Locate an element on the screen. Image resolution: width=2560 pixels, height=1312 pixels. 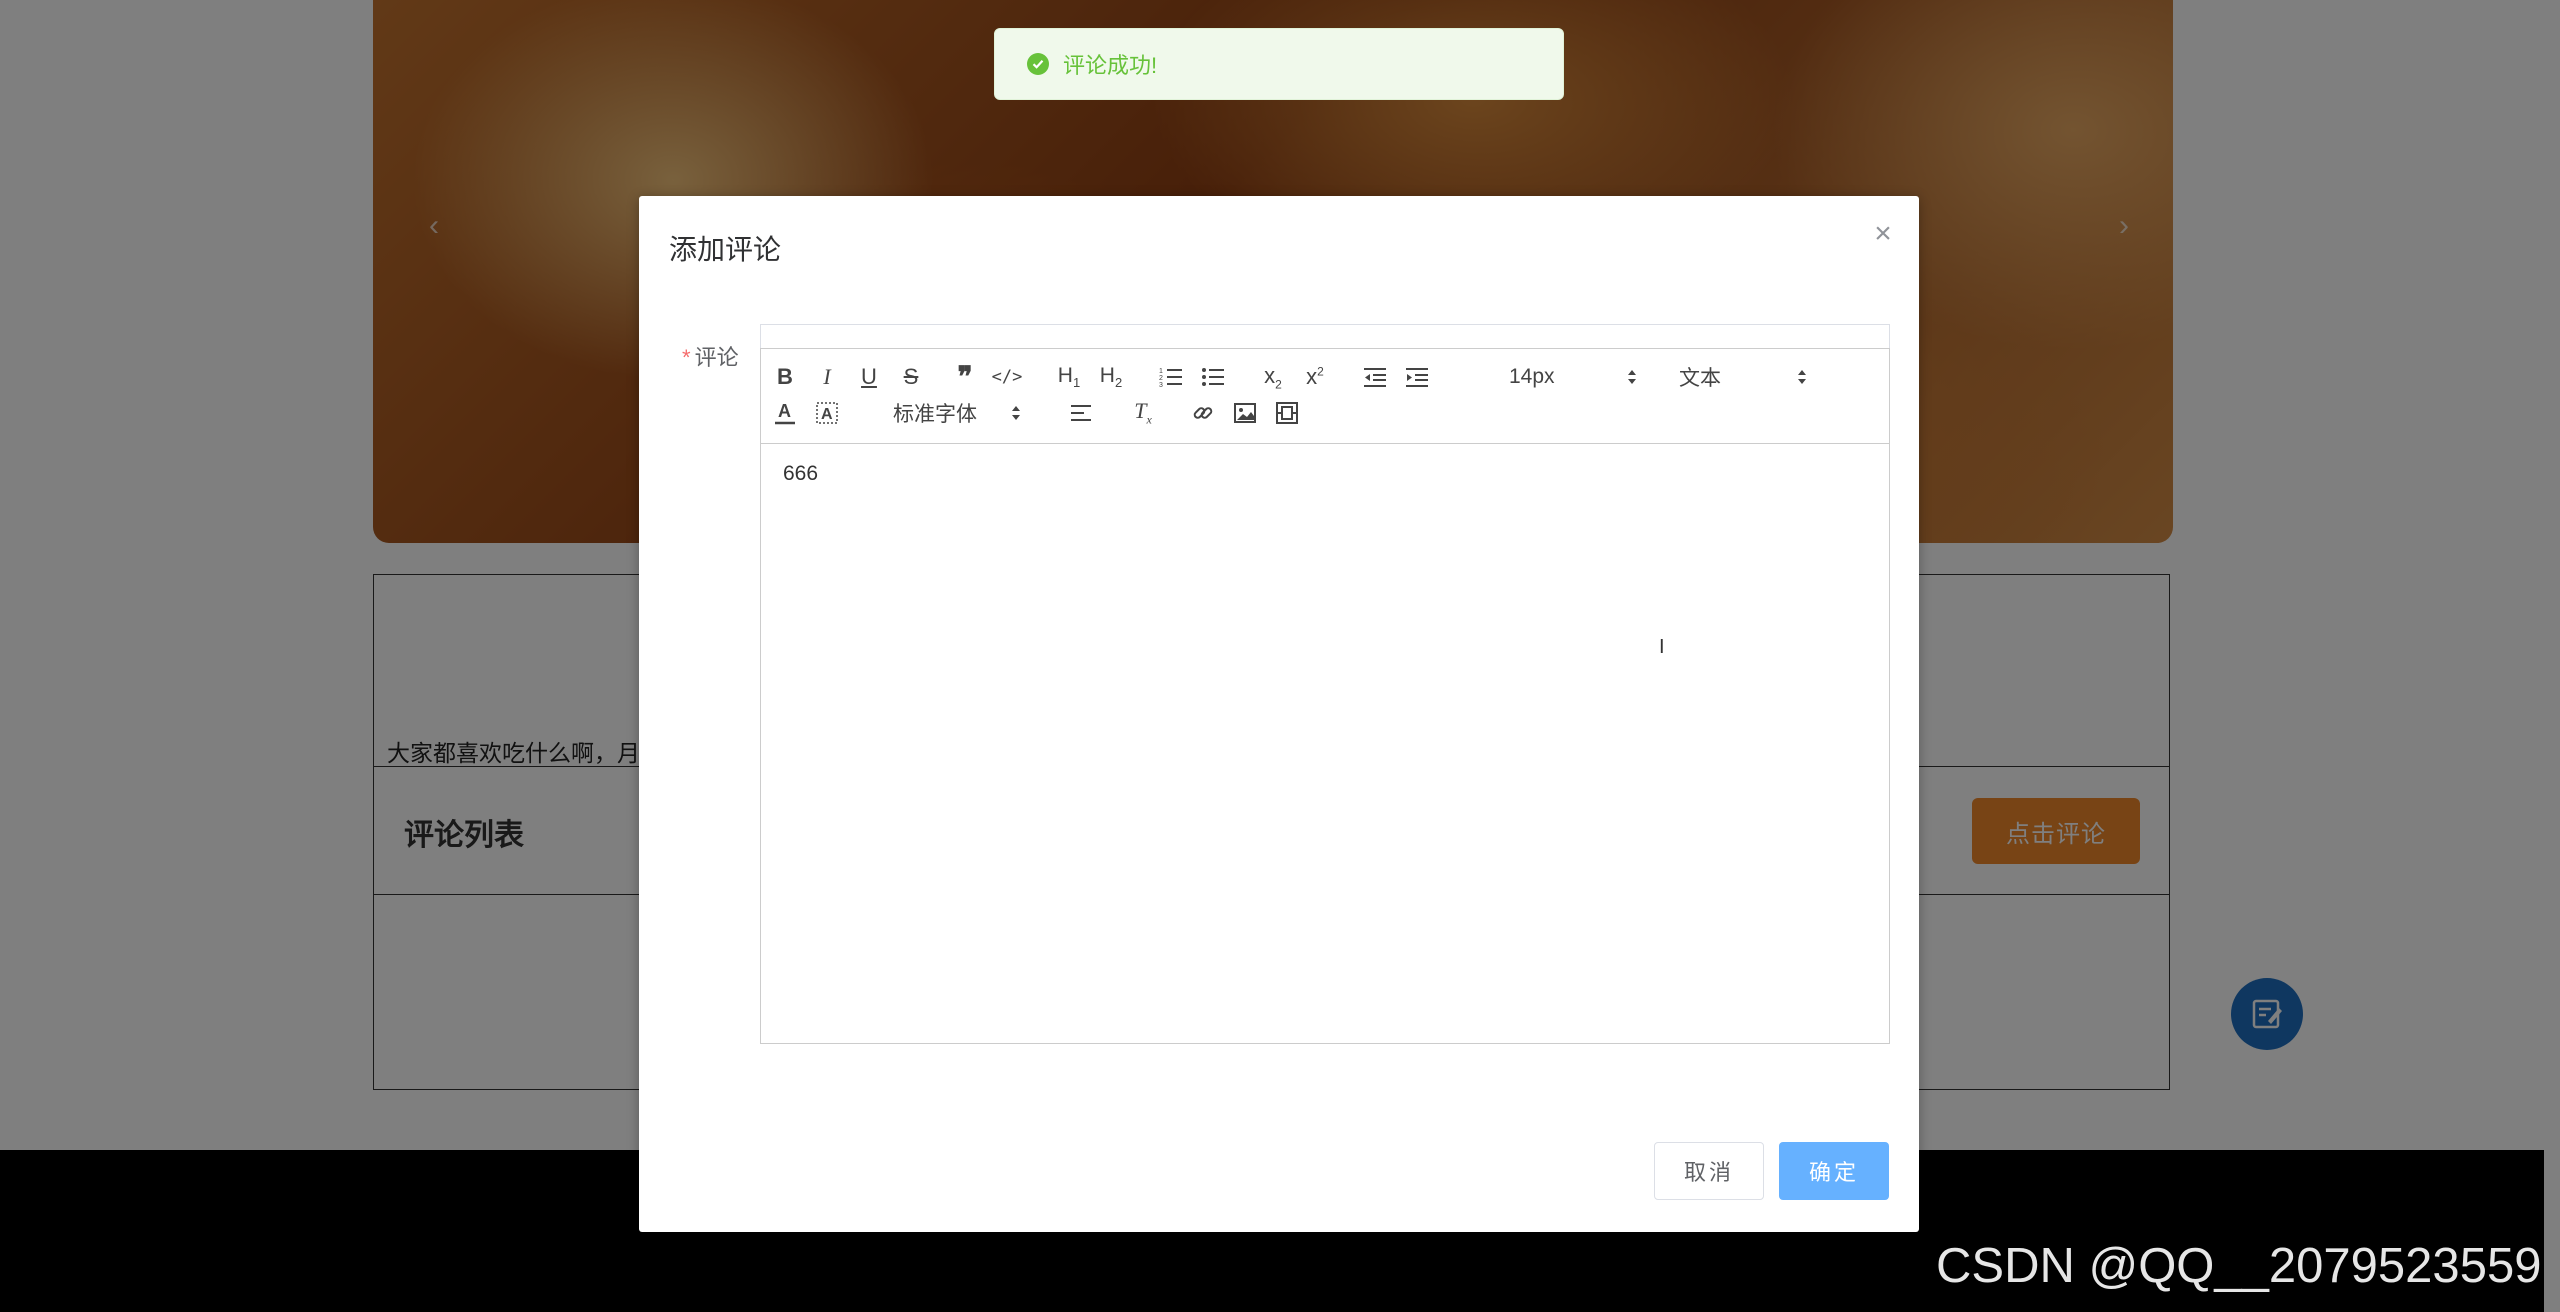
dialog-title: 添加评论 is located at coordinates (725, 249).